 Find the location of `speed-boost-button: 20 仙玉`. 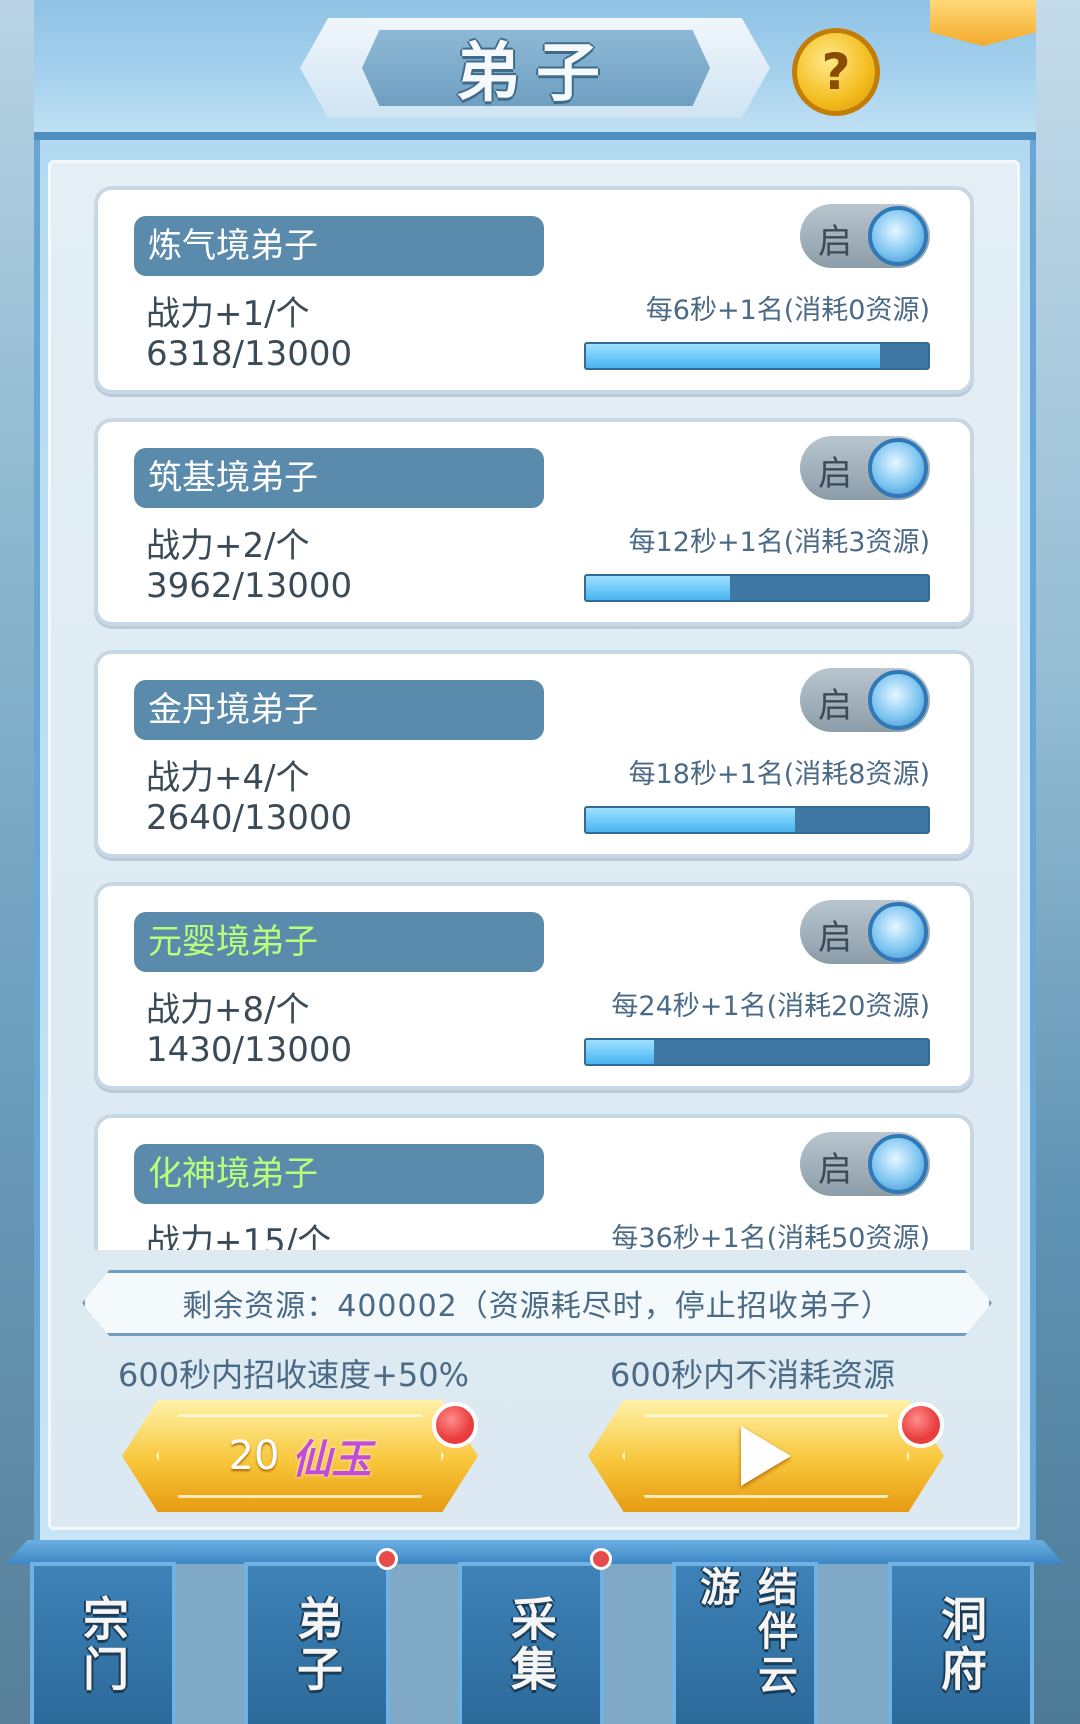

speed-boost-button: 20 仙玉 is located at coordinates (300, 1456).